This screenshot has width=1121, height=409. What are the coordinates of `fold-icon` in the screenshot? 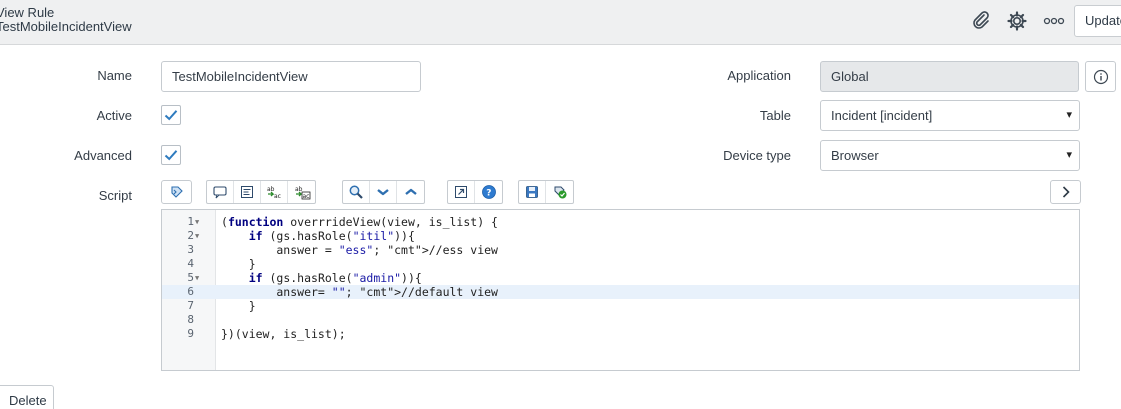 It's located at (383, 192).